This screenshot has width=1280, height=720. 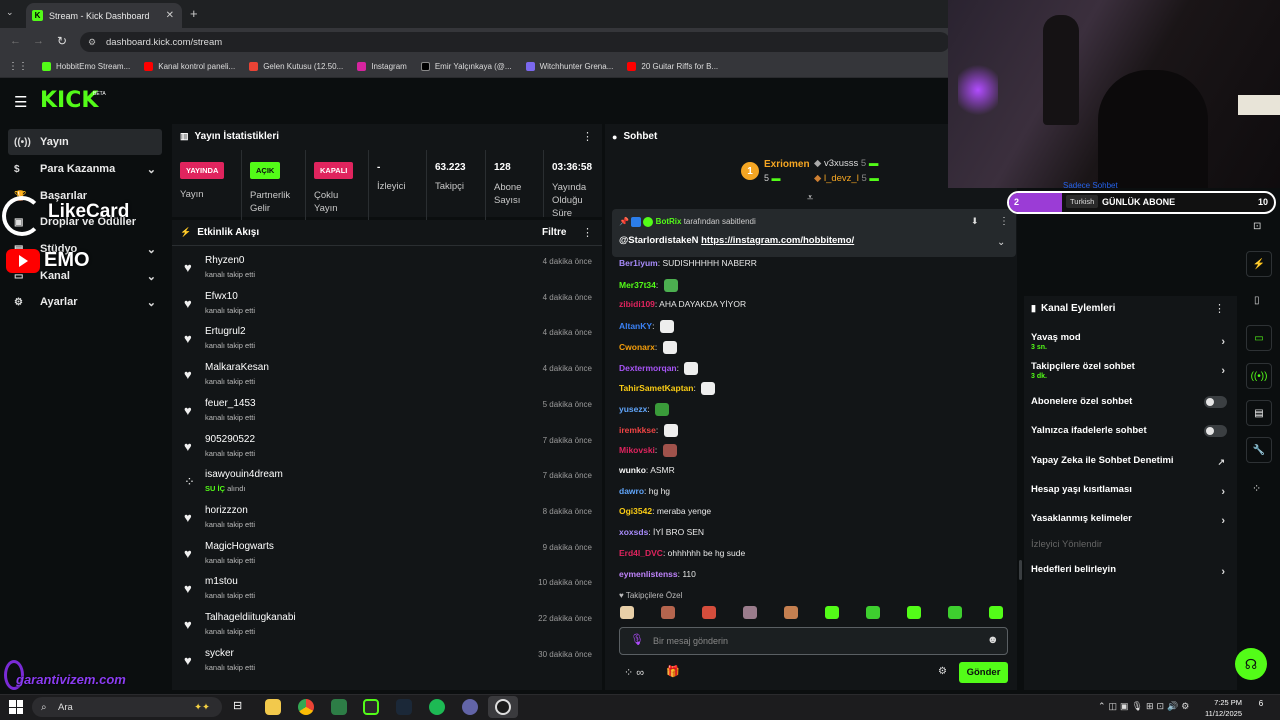 I want to click on wrench-icon: 🔧, so click(x=1259, y=450).